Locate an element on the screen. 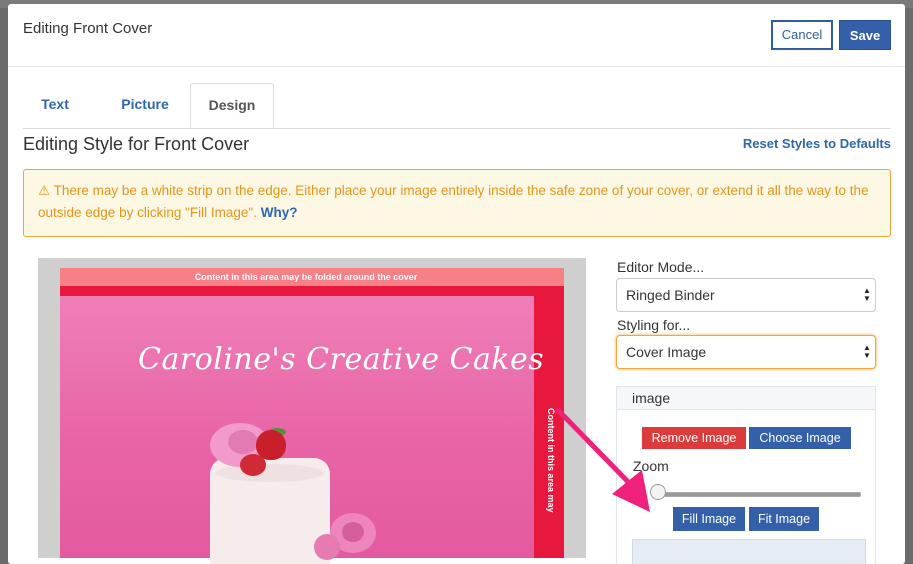  styling-for-value: Cover Image is located at coordinates (666, 352).